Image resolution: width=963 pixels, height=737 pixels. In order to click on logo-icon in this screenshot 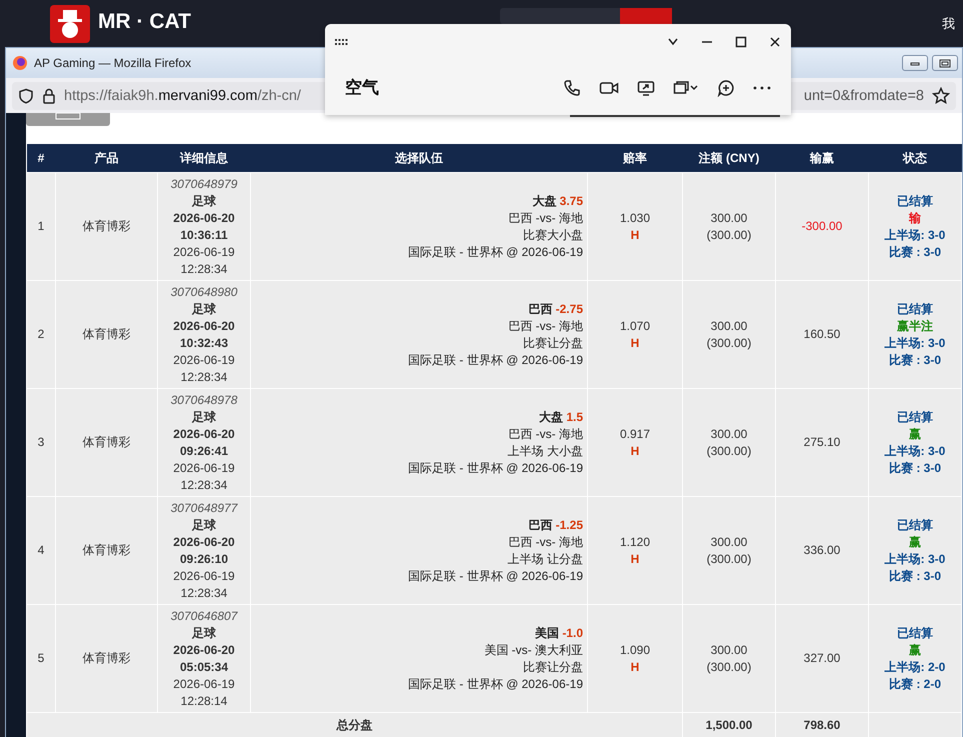, I will do `click(70, 24)`.